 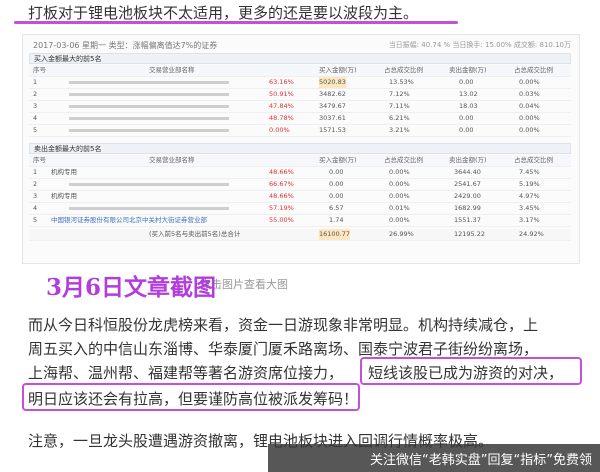 I want to click on row-sell: 18.03, so click(x=468, y=106).